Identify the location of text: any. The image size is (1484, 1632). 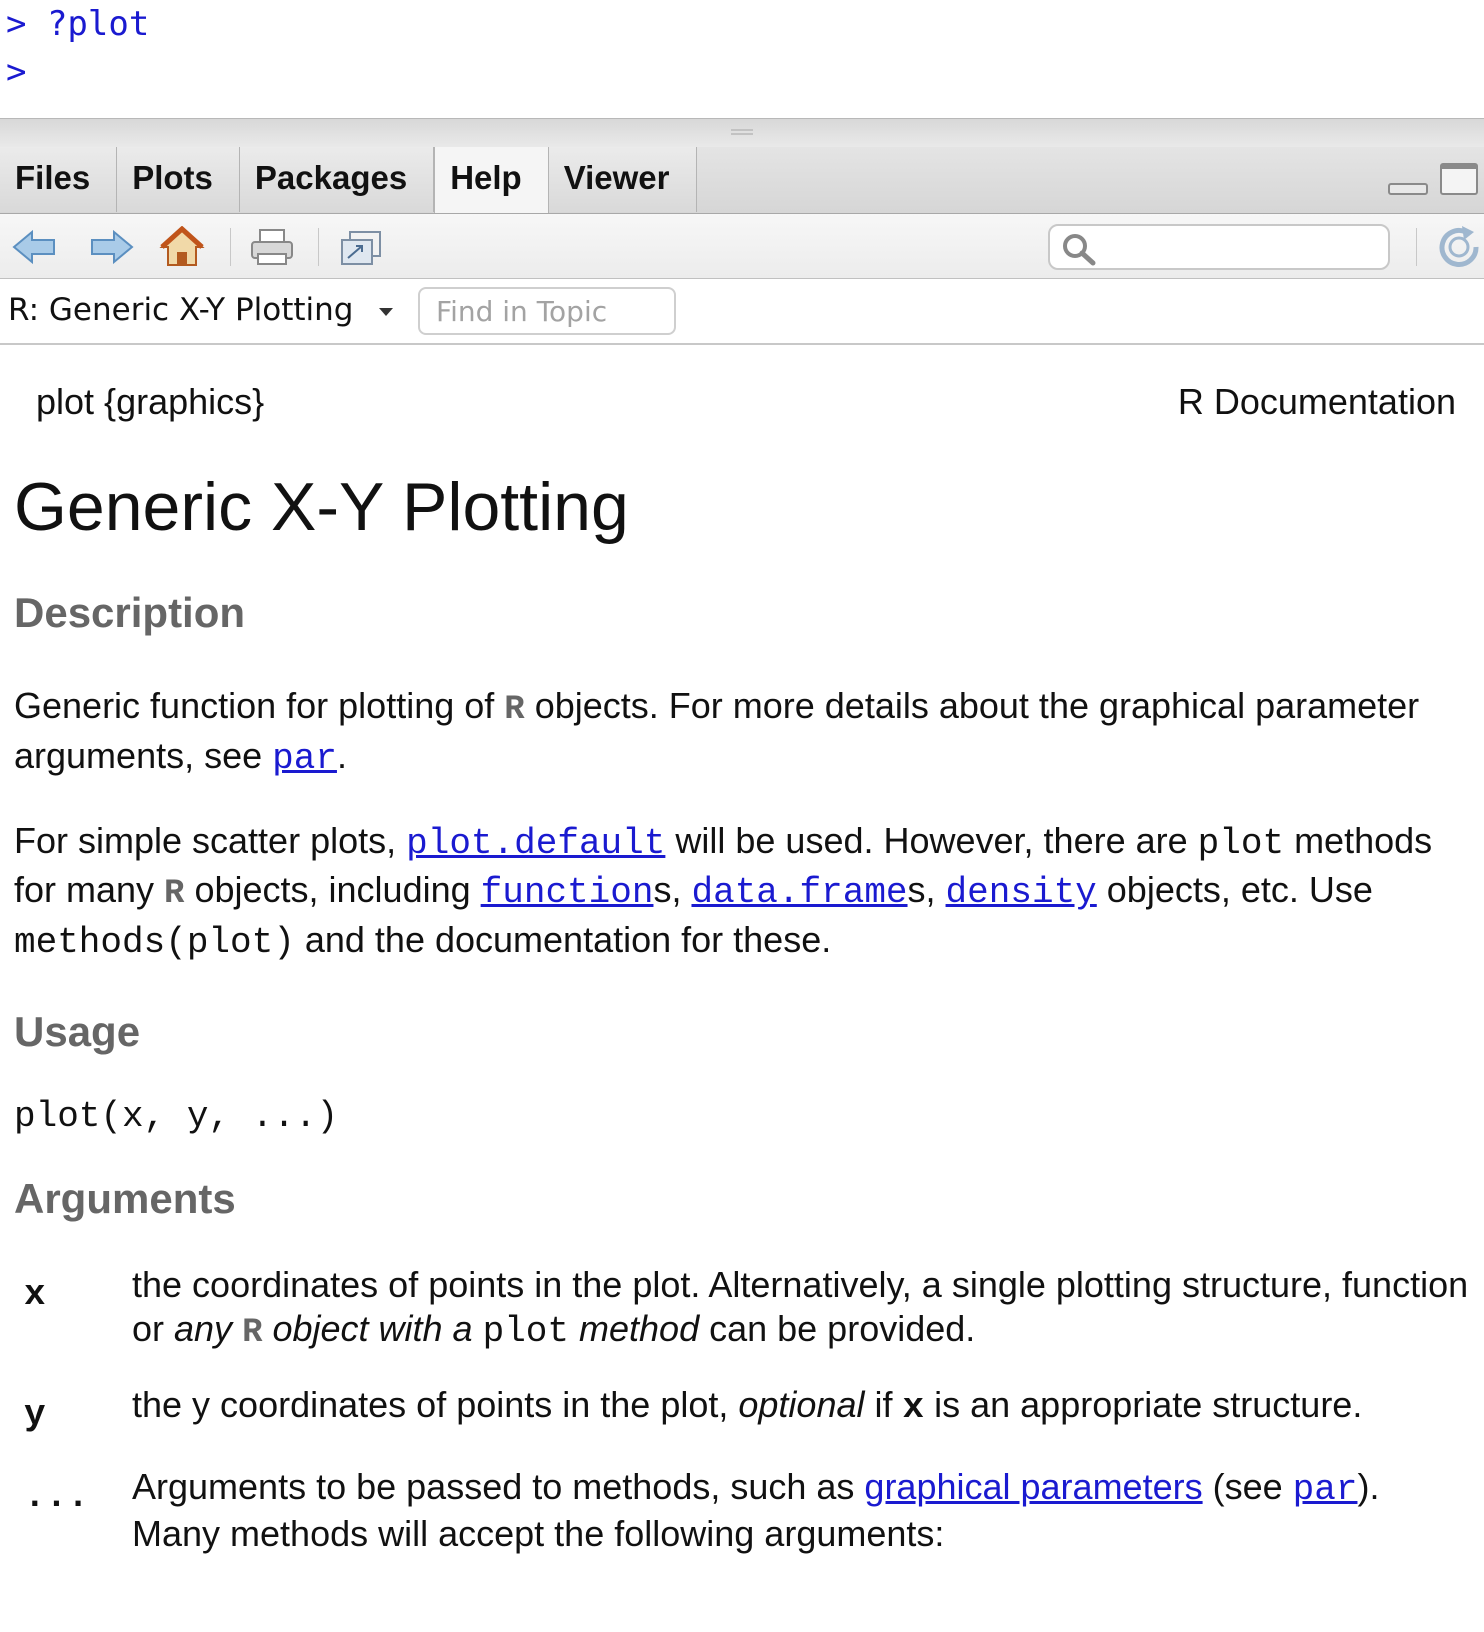
(208, 1328).